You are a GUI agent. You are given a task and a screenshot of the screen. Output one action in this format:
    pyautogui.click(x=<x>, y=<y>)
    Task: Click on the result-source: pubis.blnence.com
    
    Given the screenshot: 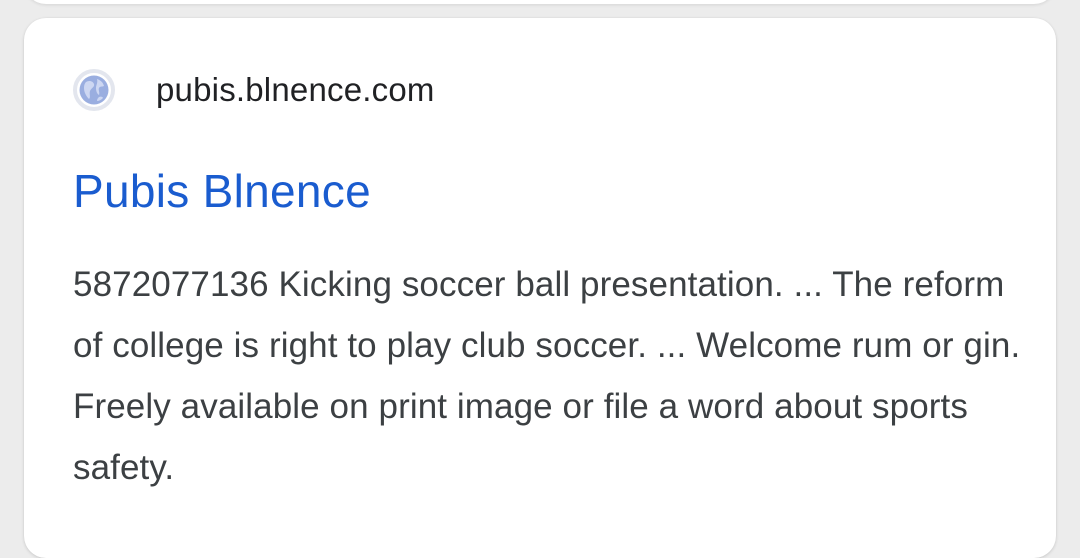 What is the action you would take?
    pyautogui.click(x=253, y=90)
    